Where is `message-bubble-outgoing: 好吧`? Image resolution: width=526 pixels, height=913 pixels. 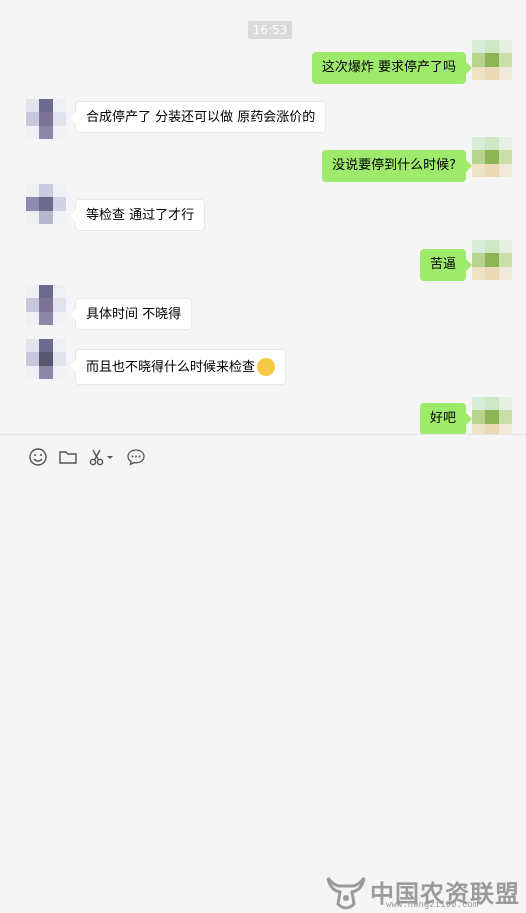
message-bubble-outgoing: 好吧 is located at coordinates (446, 419).